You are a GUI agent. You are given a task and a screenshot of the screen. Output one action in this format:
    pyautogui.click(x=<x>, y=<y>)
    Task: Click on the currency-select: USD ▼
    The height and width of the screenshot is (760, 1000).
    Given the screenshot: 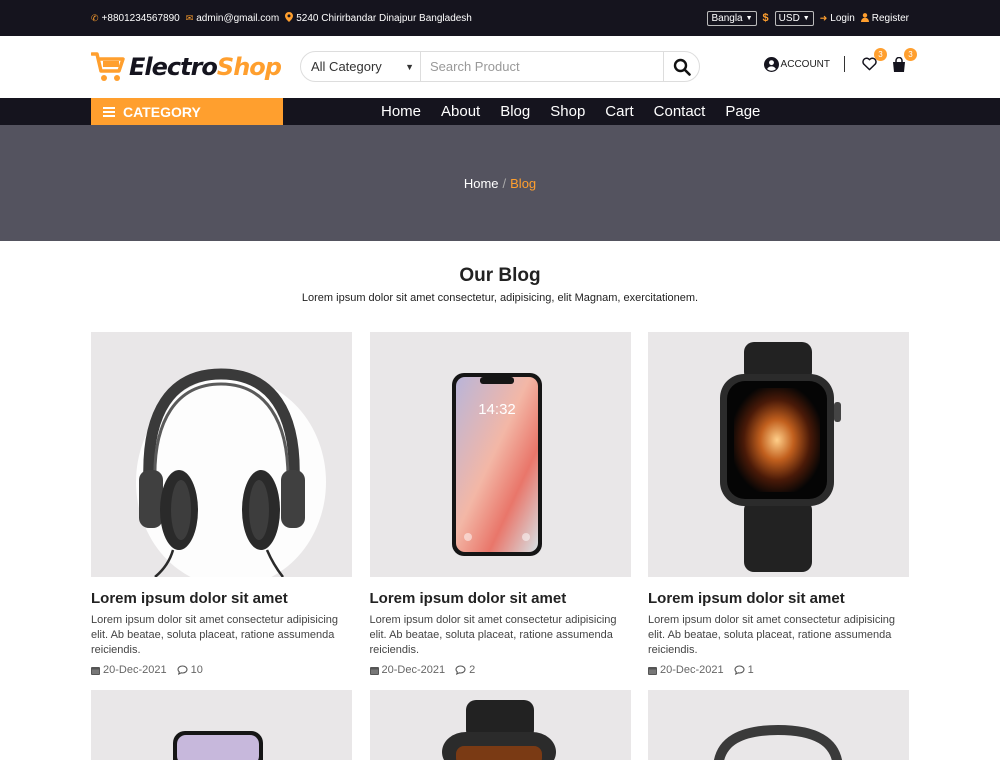 What is the action you would take?
    pyautogui.click(x=794, y=18)
    